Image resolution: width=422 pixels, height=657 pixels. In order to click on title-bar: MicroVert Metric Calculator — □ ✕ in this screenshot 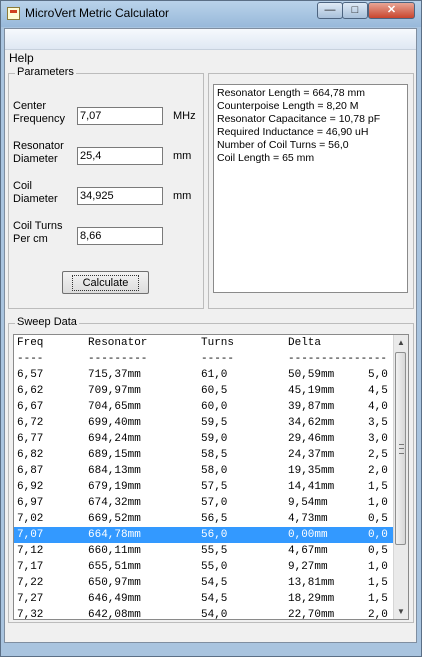, I will do `click(211, 14)`.